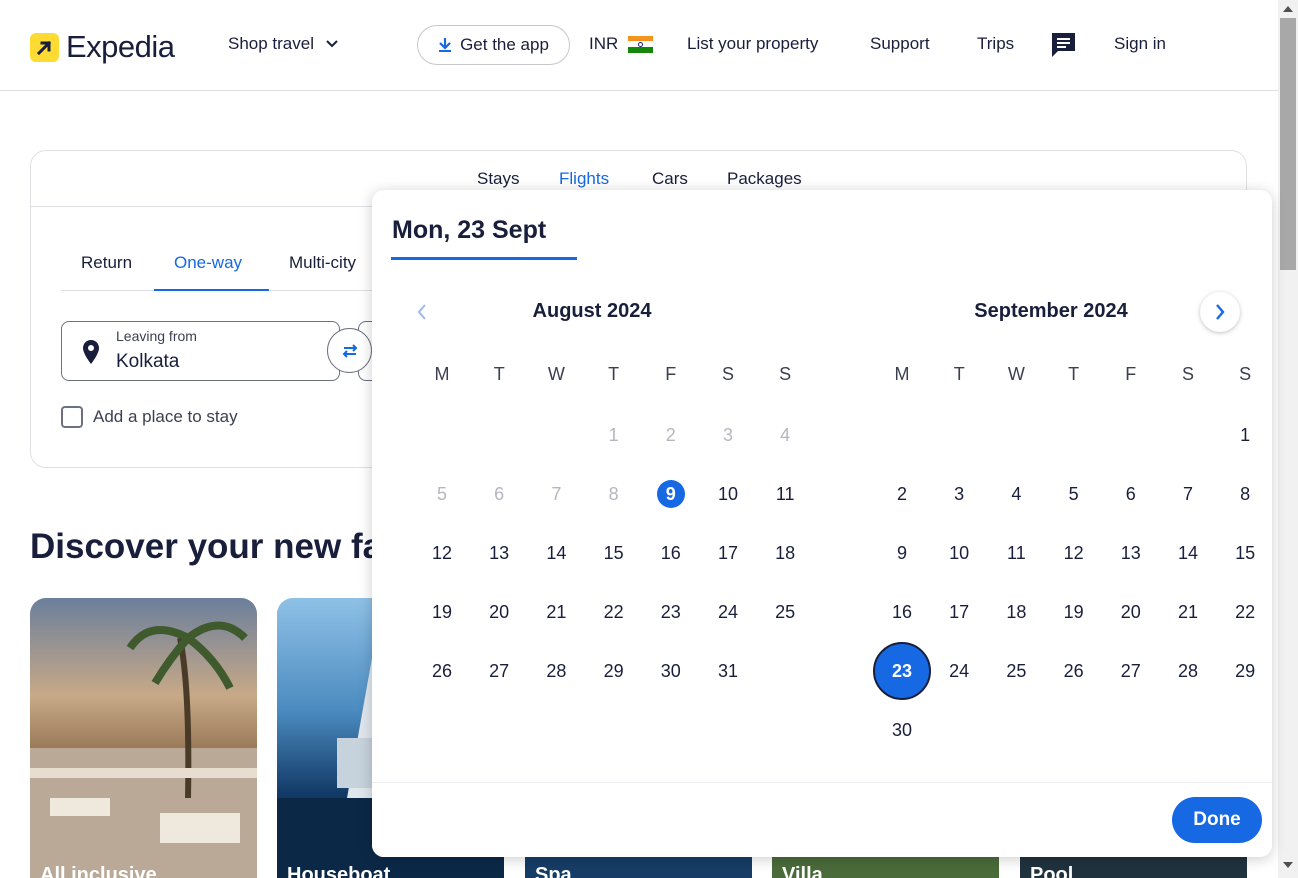 The image size is (1298, 878). What do you see at coordinates (216, 546) in the screenshot?
I see `discover-heading: Discover your new fav` at bounding box center [216, 546].